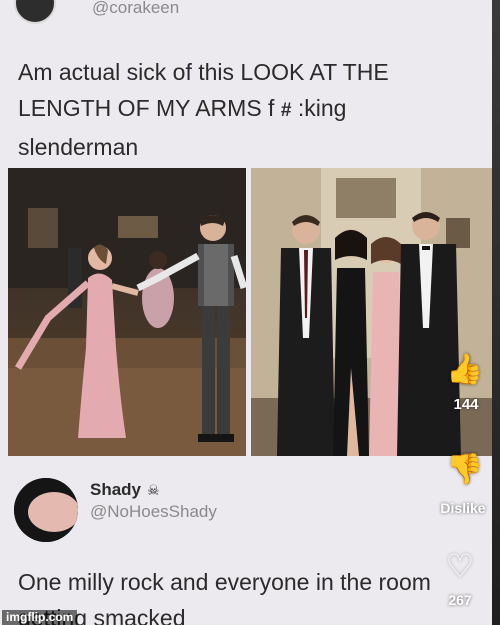 The height and width of the screenshot is (625, 500). Describe the element at coordinates (463, 508) in the screenshot. I see `dislike-label: Dislike` at that location.